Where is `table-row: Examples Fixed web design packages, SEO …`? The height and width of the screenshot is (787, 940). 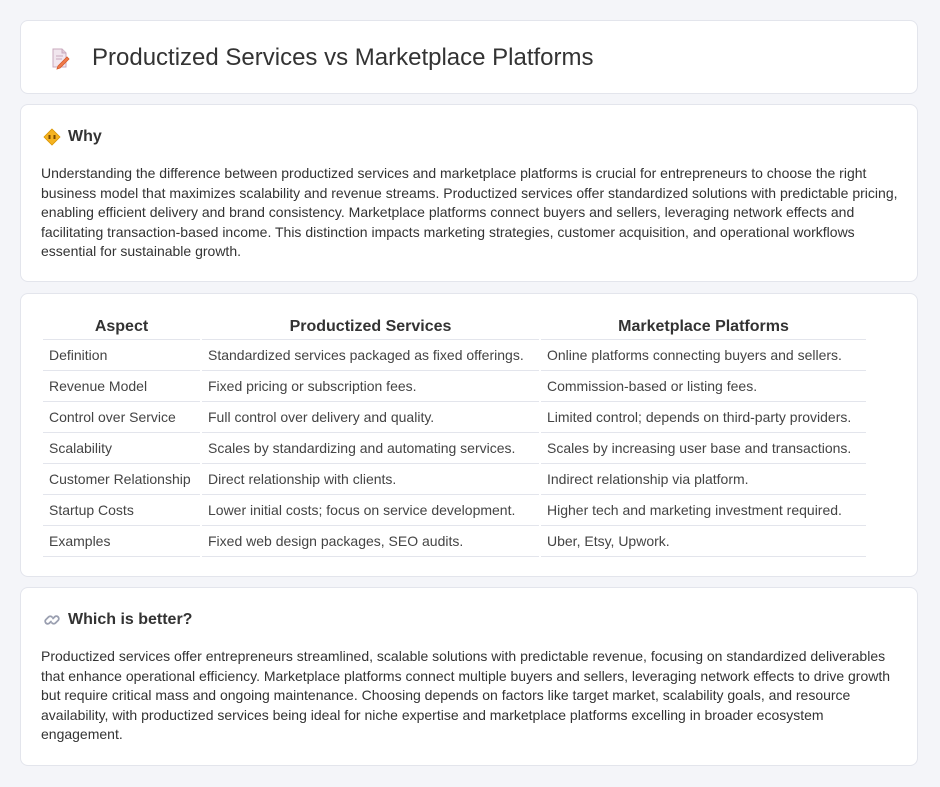 table-row: Examples Fixed web design packages, SEO … is located at coordinates (454, 541).